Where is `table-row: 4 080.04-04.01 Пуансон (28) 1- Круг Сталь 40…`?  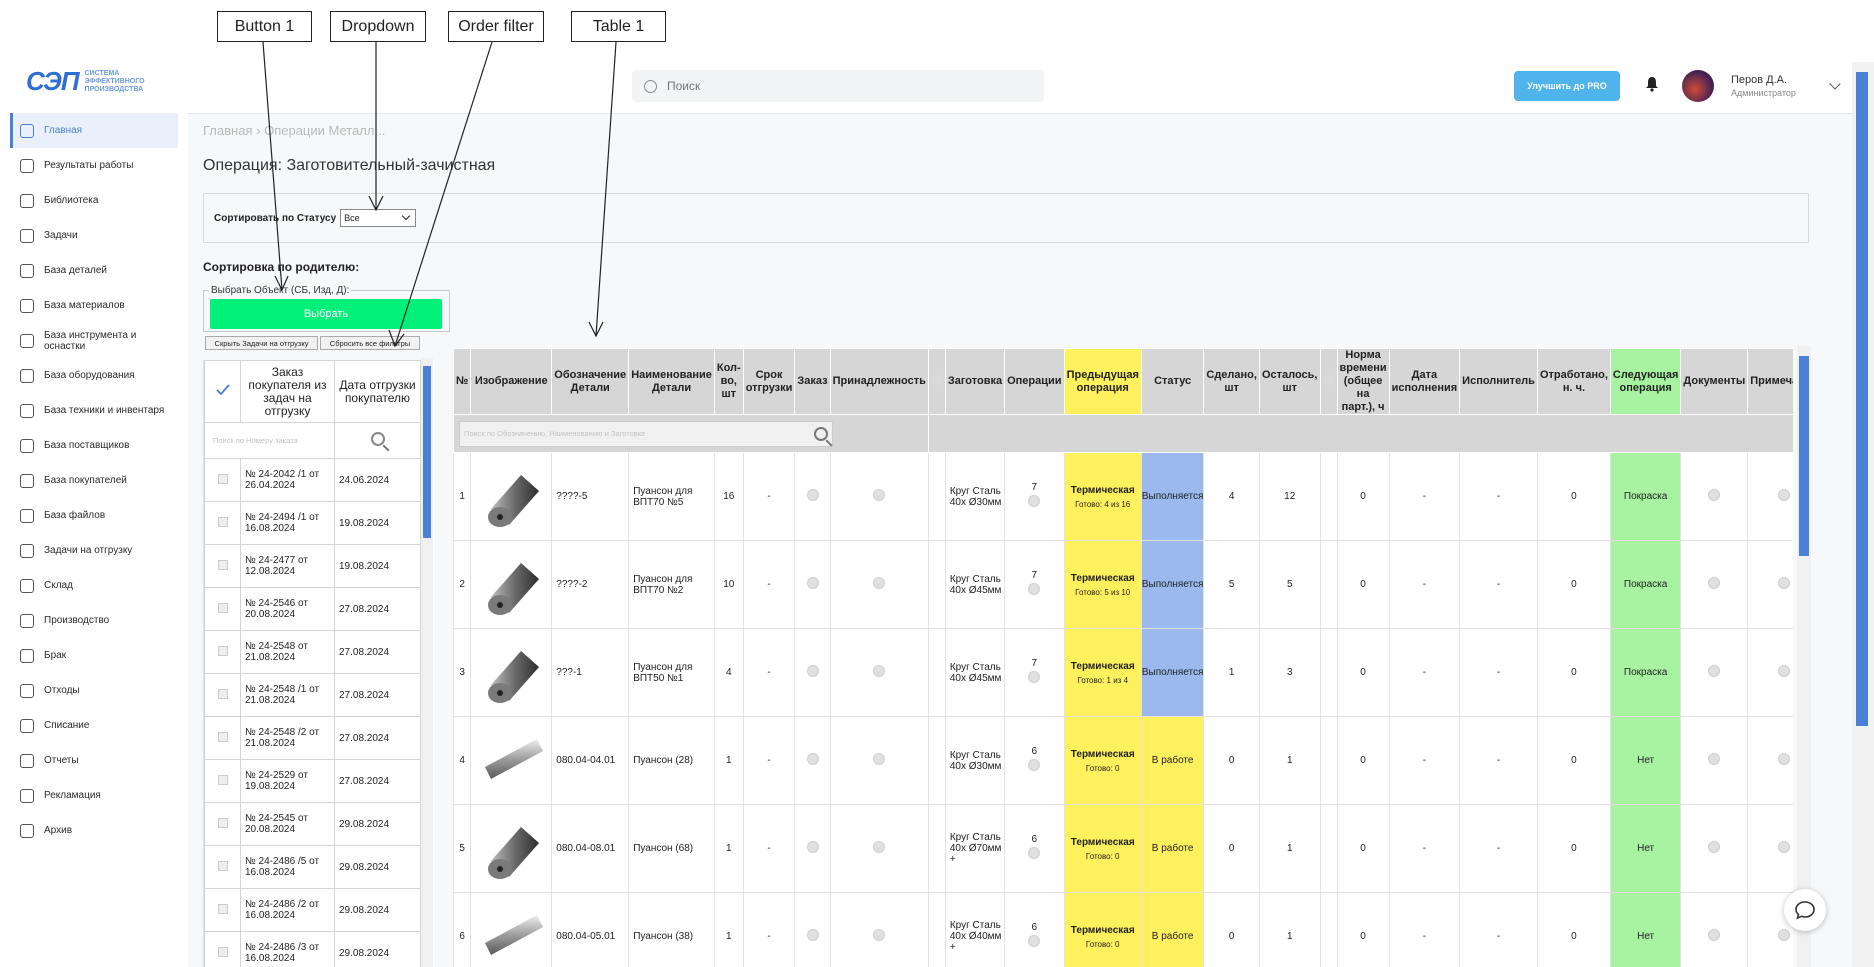 table-row: 4 080.04-04.01 Пуансон (28) 1- Круг Сталь 40… is located at coordinates (1123, 760).